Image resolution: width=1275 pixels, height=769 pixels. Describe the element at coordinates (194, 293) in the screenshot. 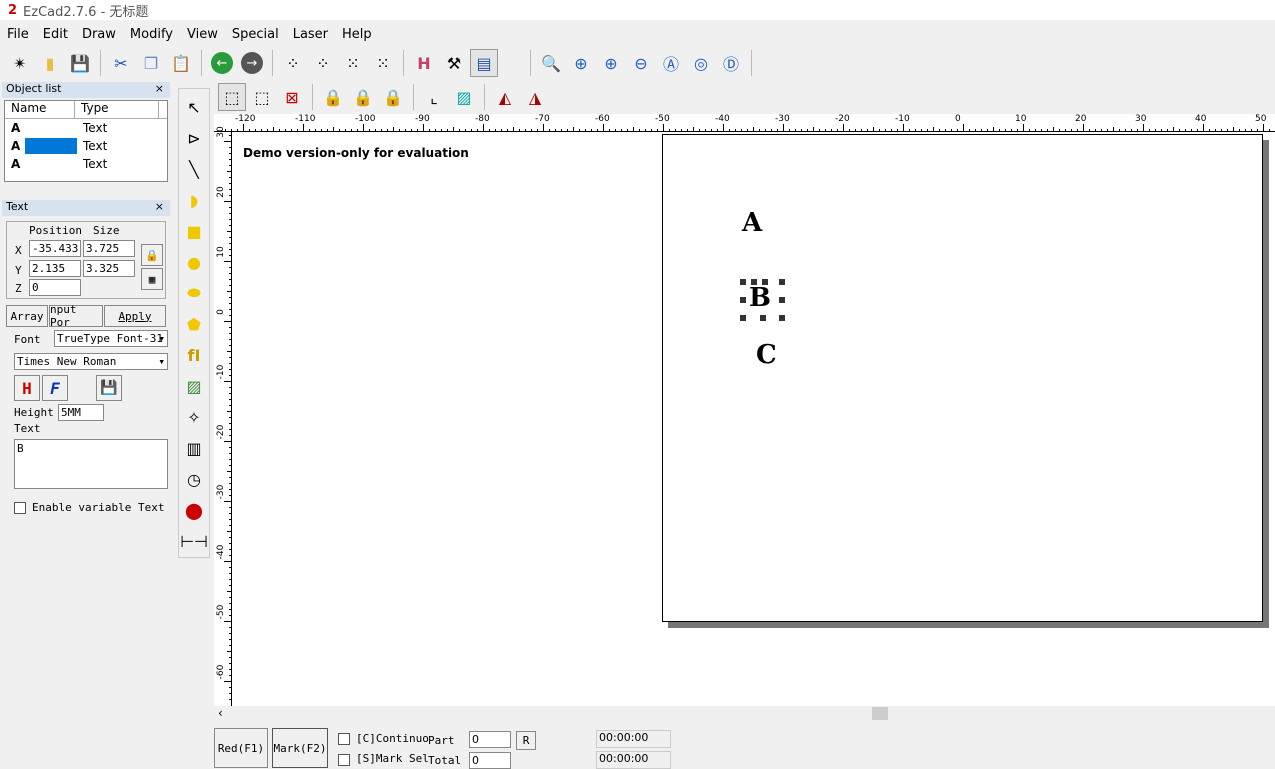

I see `ellipse-icon: ⬬` at that location.